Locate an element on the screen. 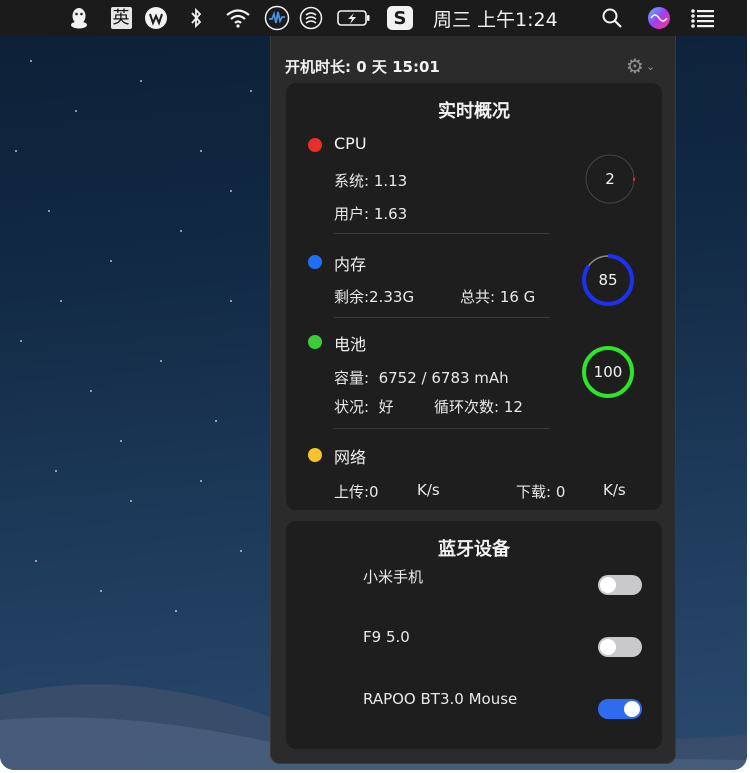 This screenshot has width=750, height=773. battery-cycles-value: 循环次数: 12 is located at coordinates (478, 407).